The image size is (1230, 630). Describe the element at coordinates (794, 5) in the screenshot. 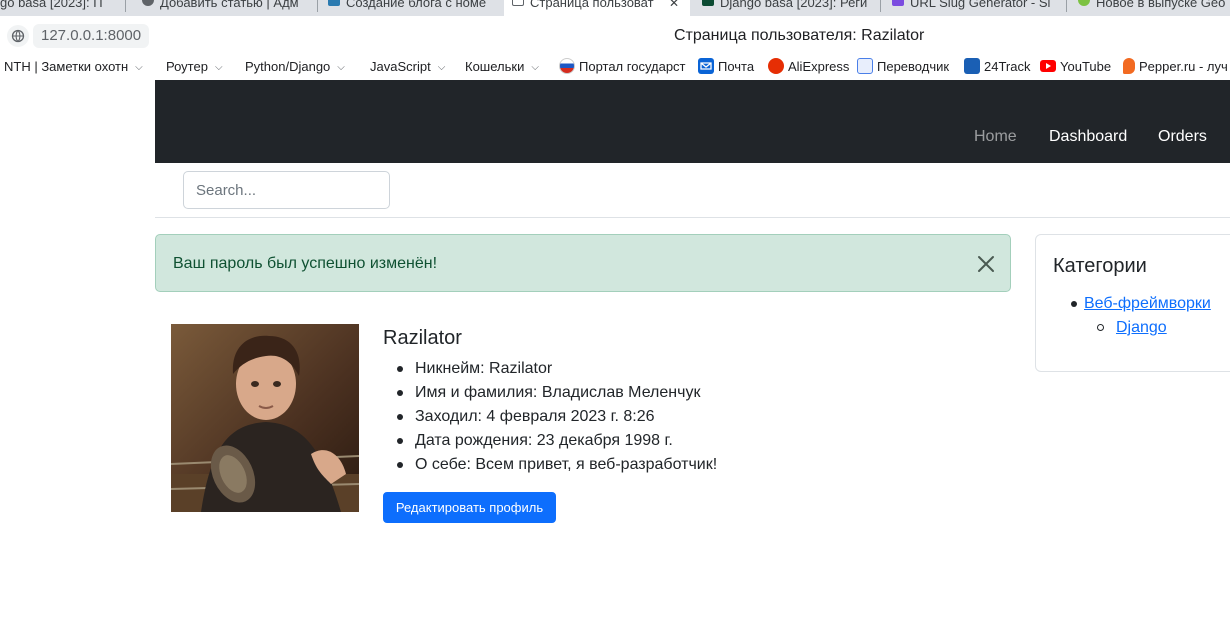

I see `tab-label: Django basa [2023]: Реги` at that location.